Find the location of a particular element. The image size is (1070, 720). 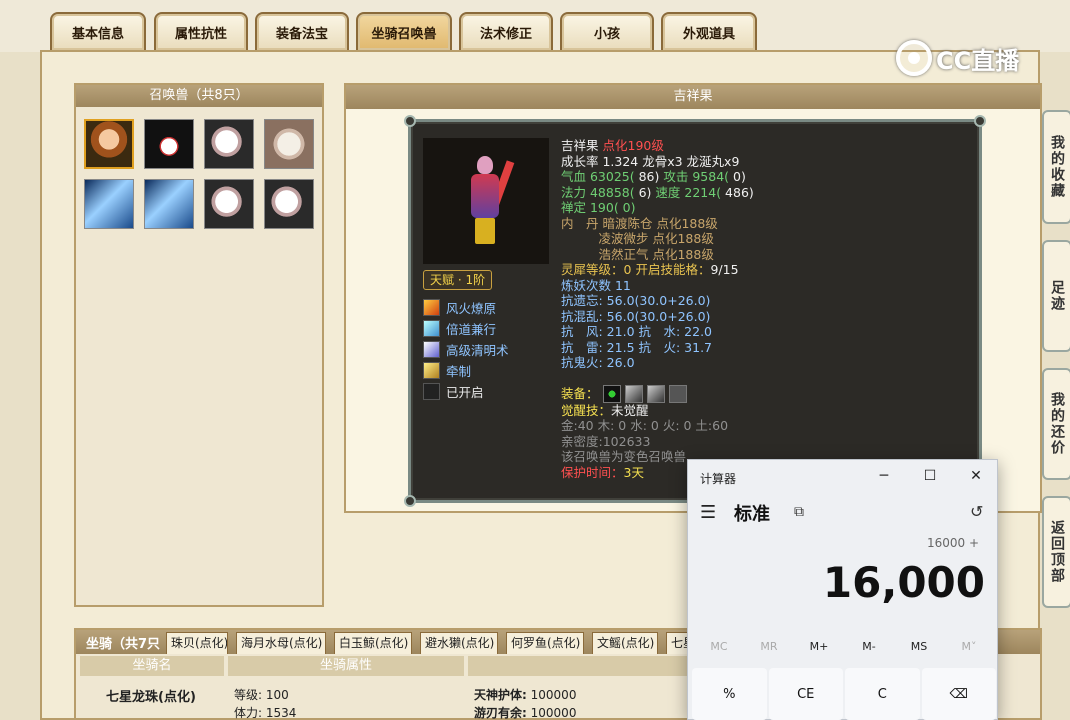

tab-equipment: 装备法宝 is located at coordinates (302, 31).